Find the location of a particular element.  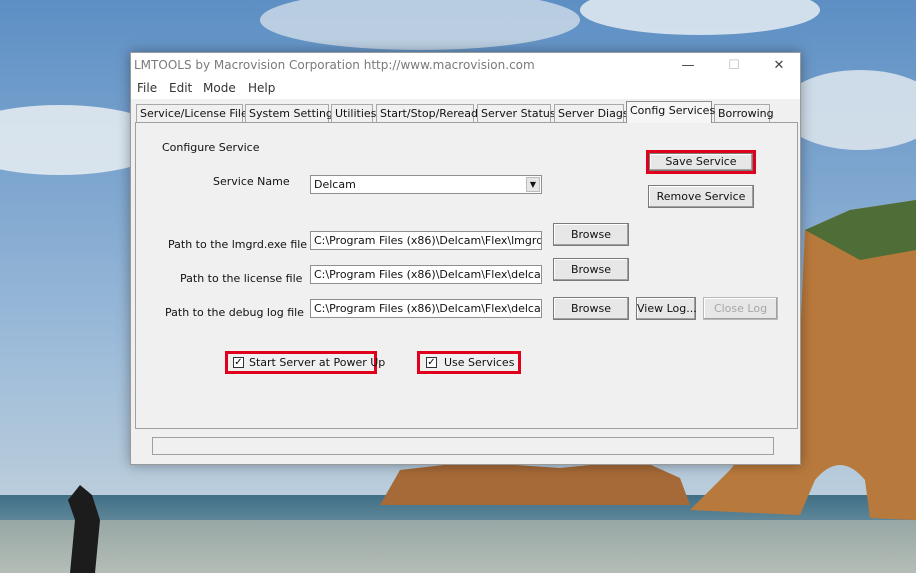

menu-help: Help is located at coordinates (261, 88).